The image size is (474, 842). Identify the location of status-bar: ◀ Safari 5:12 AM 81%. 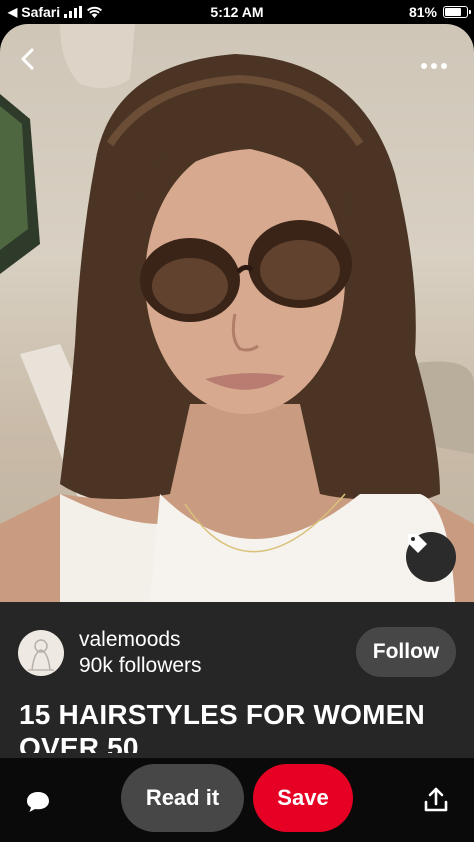
(237, 12).